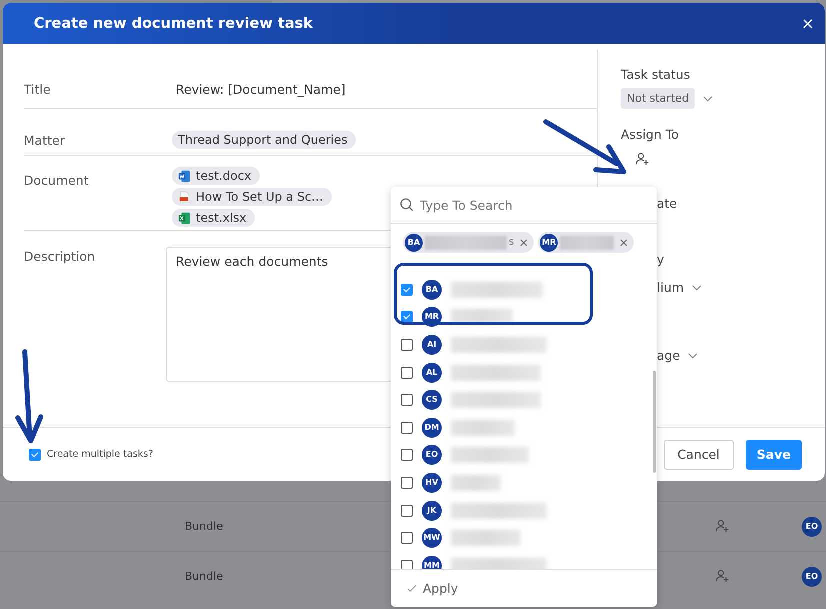 This screenshot has height=609, width=826. I want to click on field-label: Assign To, so click(650, 134).